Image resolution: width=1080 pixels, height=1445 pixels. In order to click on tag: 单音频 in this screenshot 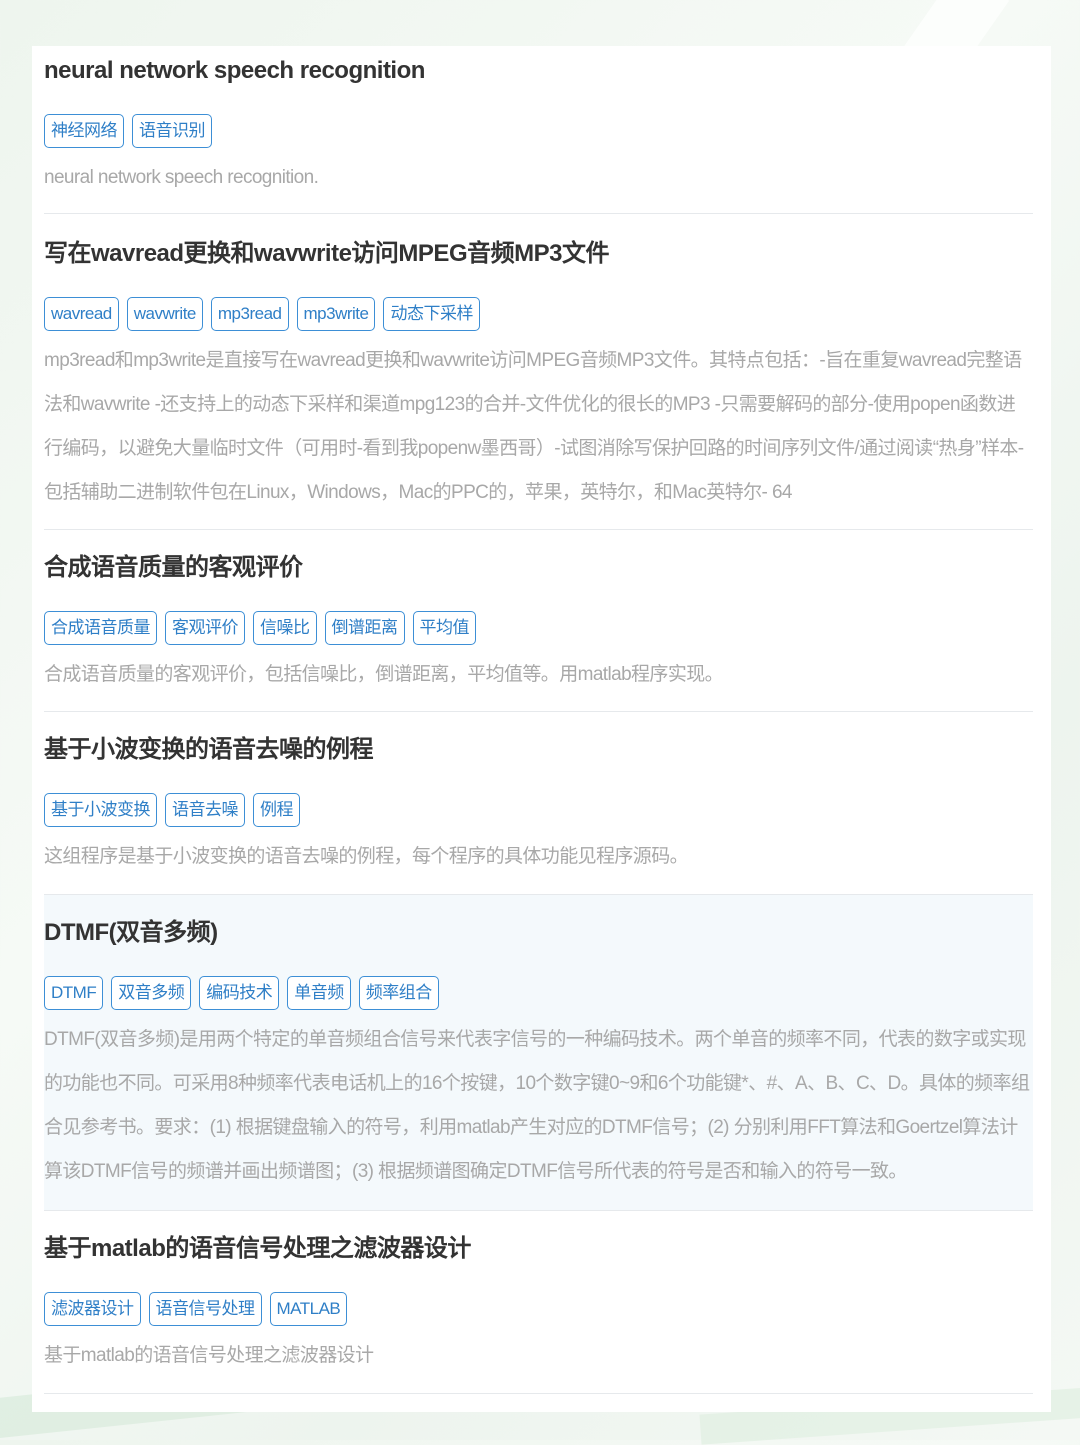, I will do `click(319, 993)`.